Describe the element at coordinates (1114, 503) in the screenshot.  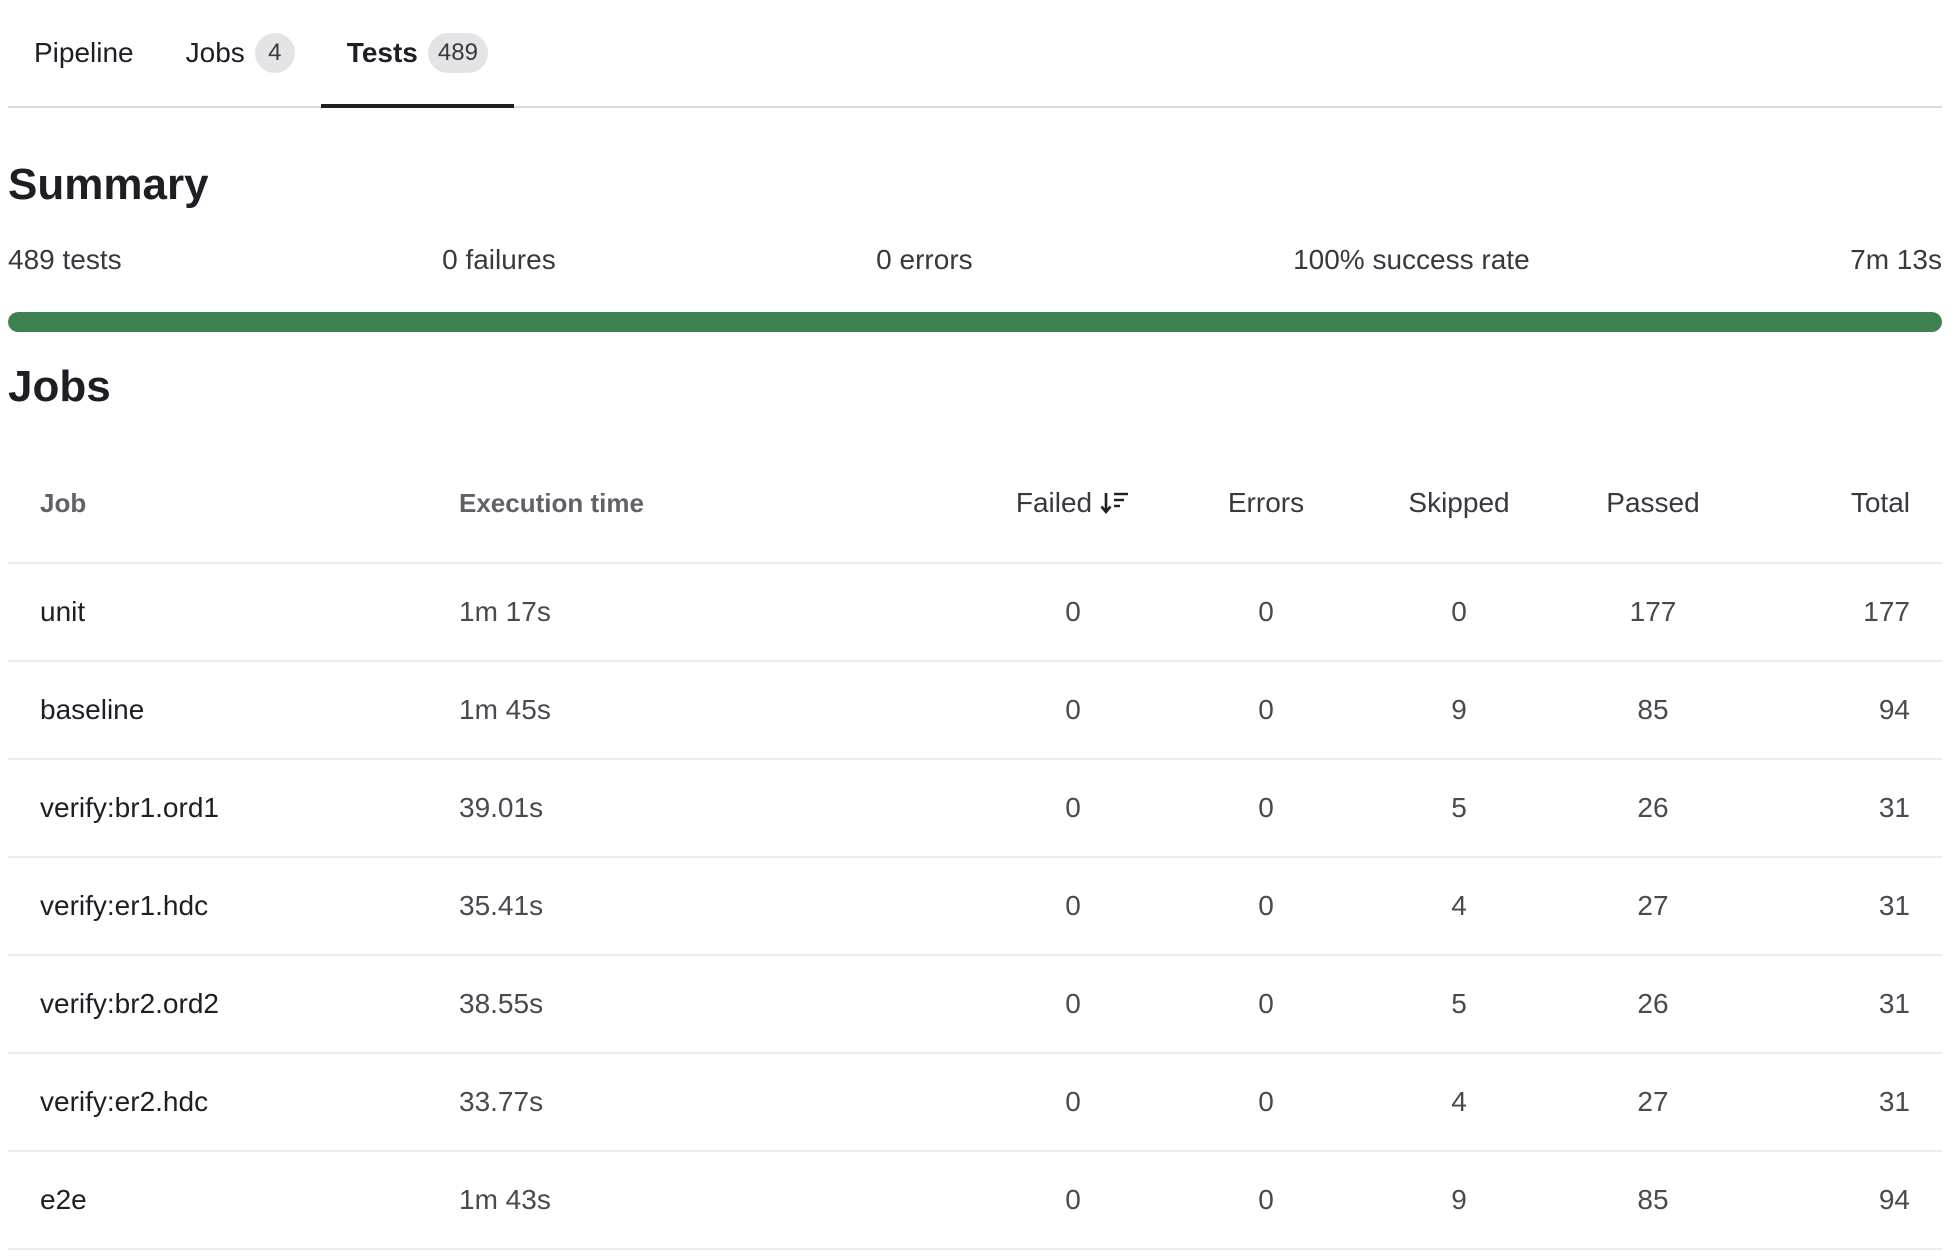
I see `sort-descending-icon` at that location.